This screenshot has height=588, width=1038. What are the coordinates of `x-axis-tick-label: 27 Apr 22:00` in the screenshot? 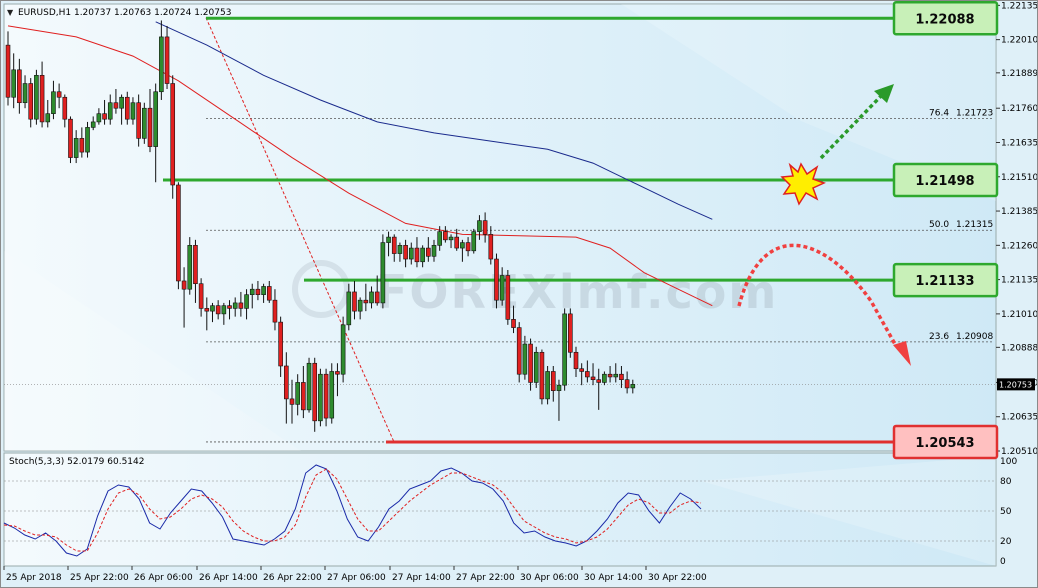 It's located at (485, 578).